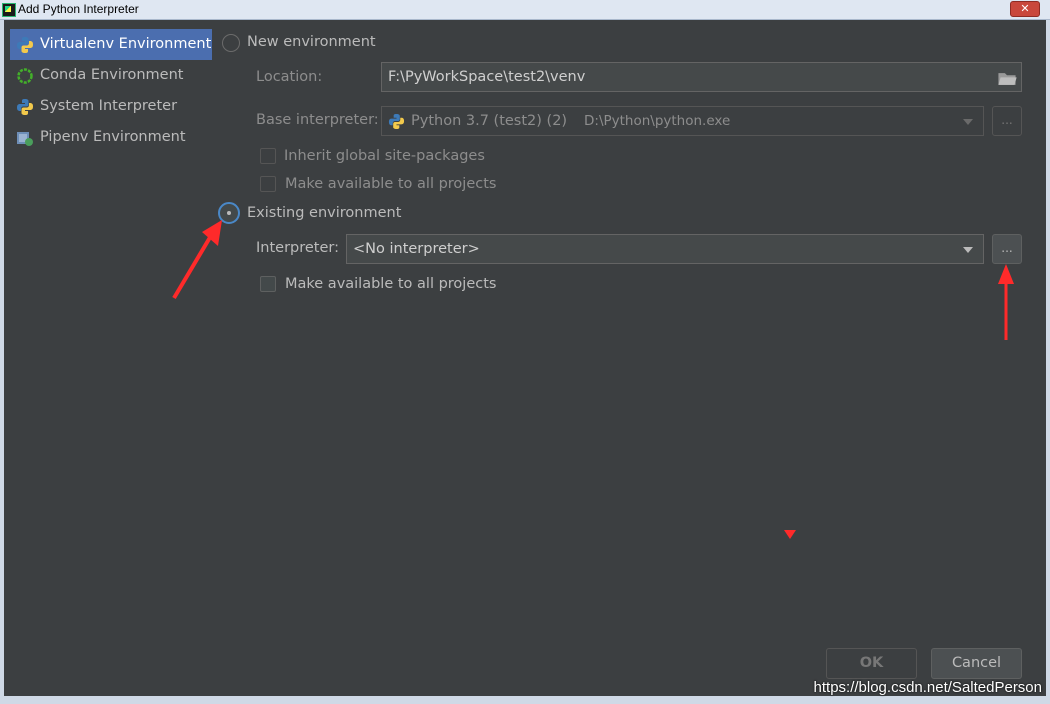  I want to click on existing-env-make-available-label: Make available to all projects, so click(391, 284).